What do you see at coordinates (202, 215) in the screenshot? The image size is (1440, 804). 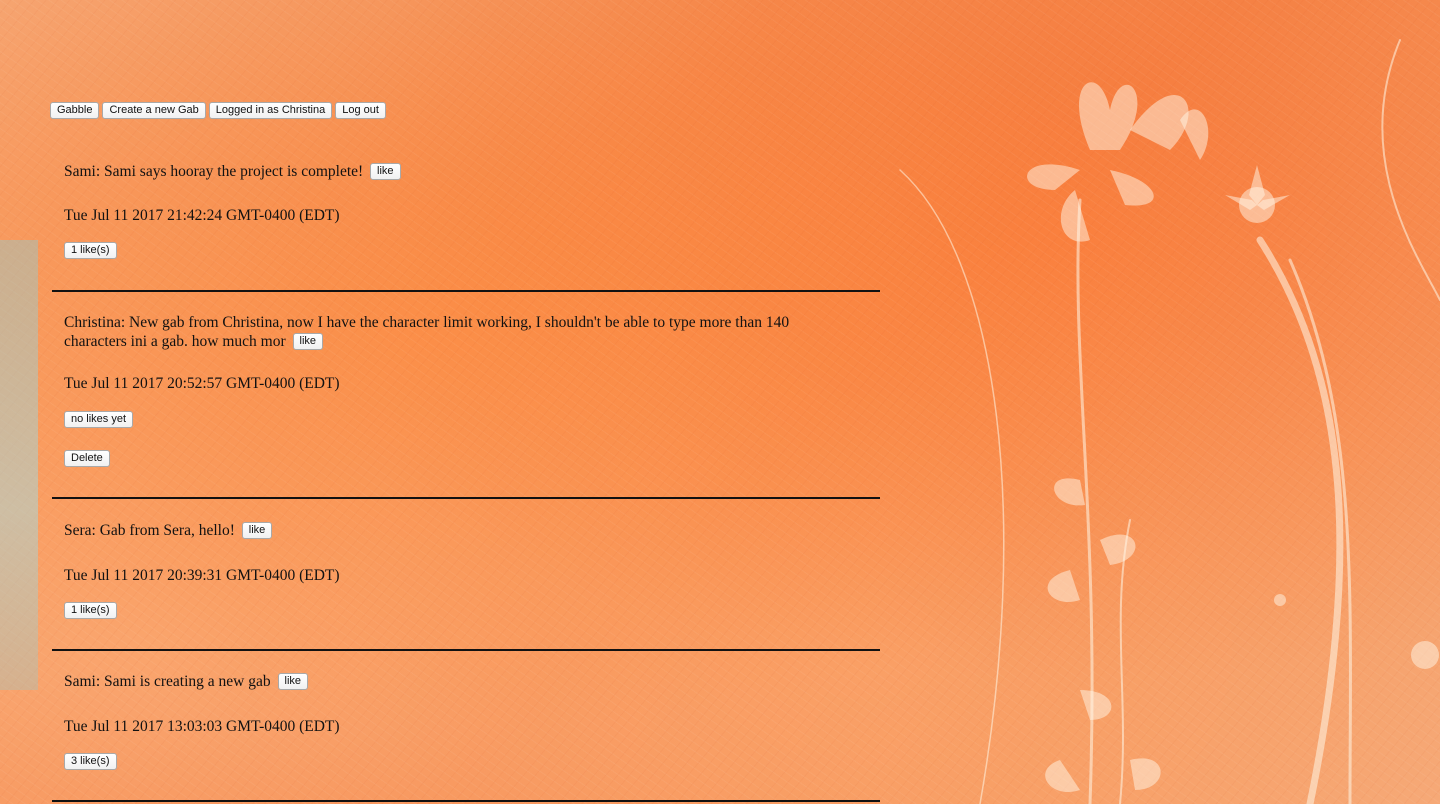 I see `gab-timestamp: Tue Jul 11 2017 21:42:24 GMT-0400 (EDT)` at bounding box center [202, 215].